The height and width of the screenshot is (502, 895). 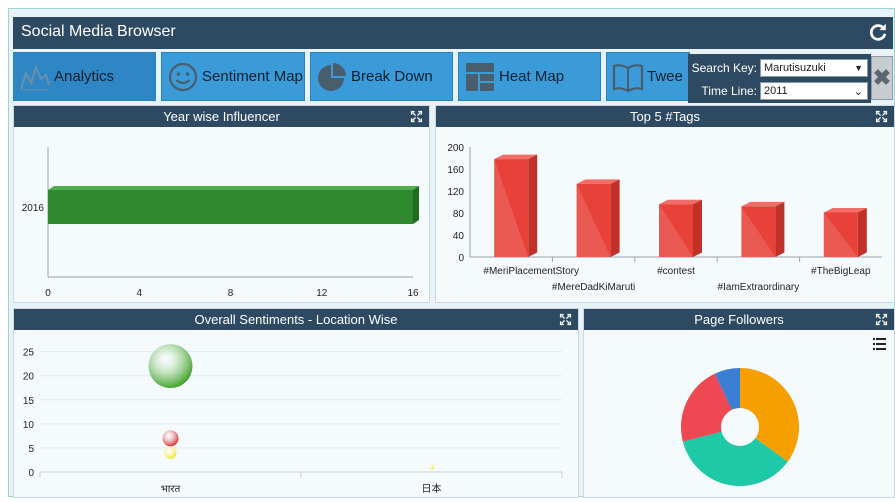 I want to click on x-tick-label: 16, so click(x=413, y=293).